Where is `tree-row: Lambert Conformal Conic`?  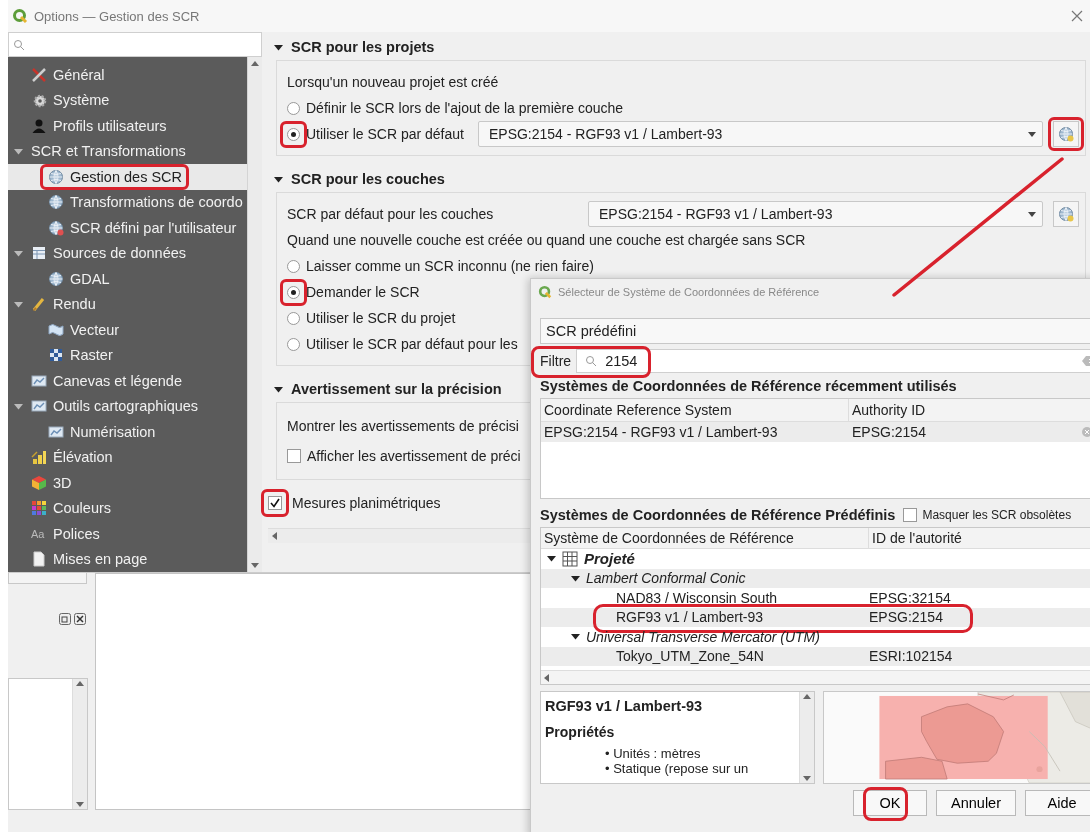 tree-row: Lambert Conformal Conic is located at coordinates (815, 578).